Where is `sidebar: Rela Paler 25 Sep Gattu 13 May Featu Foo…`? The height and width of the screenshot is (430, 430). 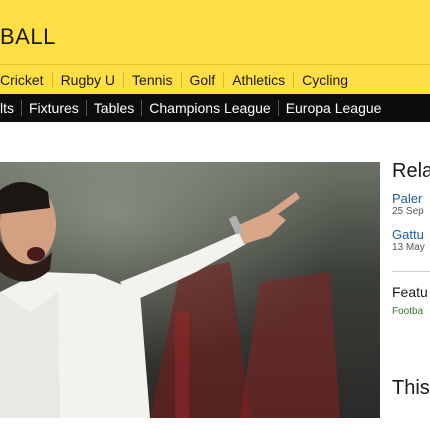
sidebar: Rela Paler 25 Sep Gattu 13 May Featu Foo… is located at coordinates (411, 295).